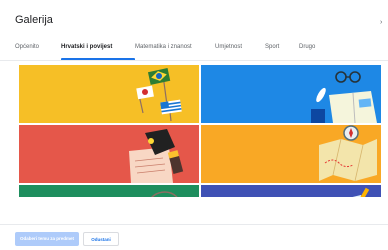  I want to click on theme-tile-flags, so click(109, 94).